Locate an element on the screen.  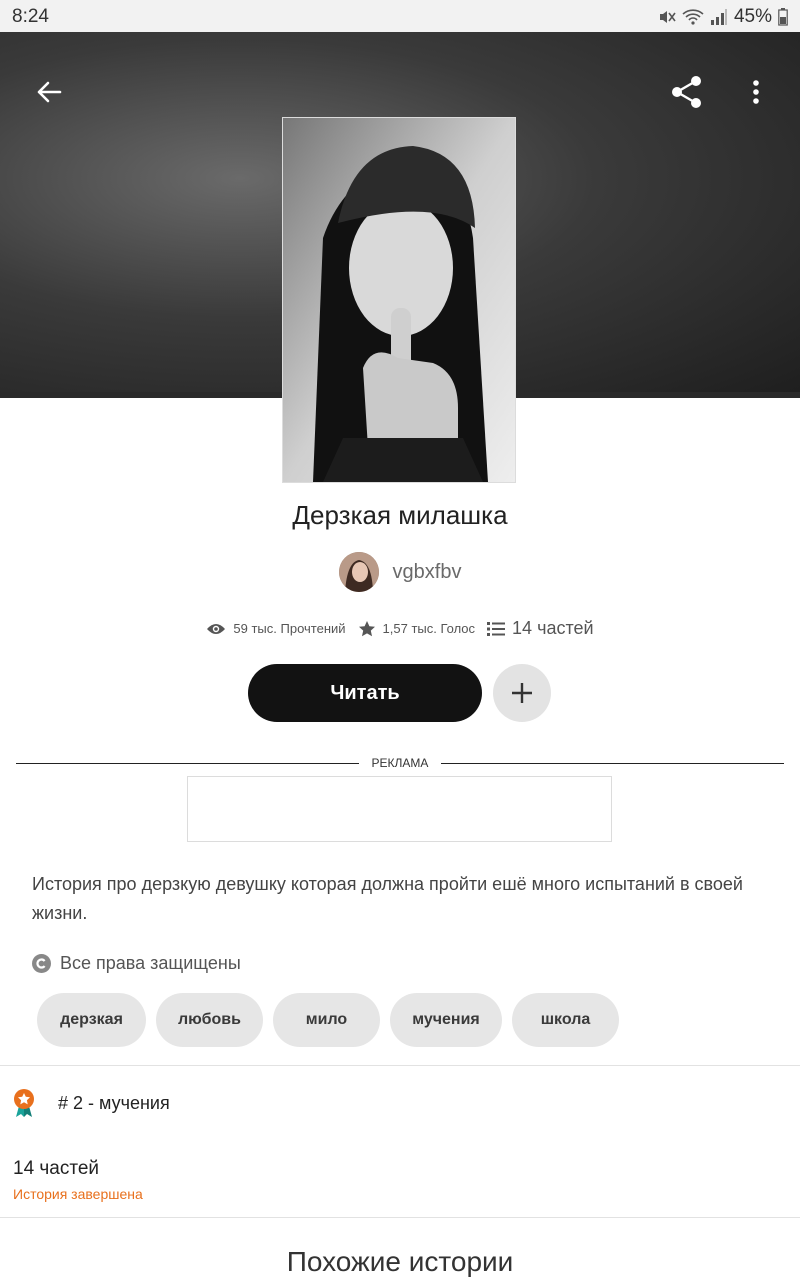
plus-icon is located at coordinates (522, 693).